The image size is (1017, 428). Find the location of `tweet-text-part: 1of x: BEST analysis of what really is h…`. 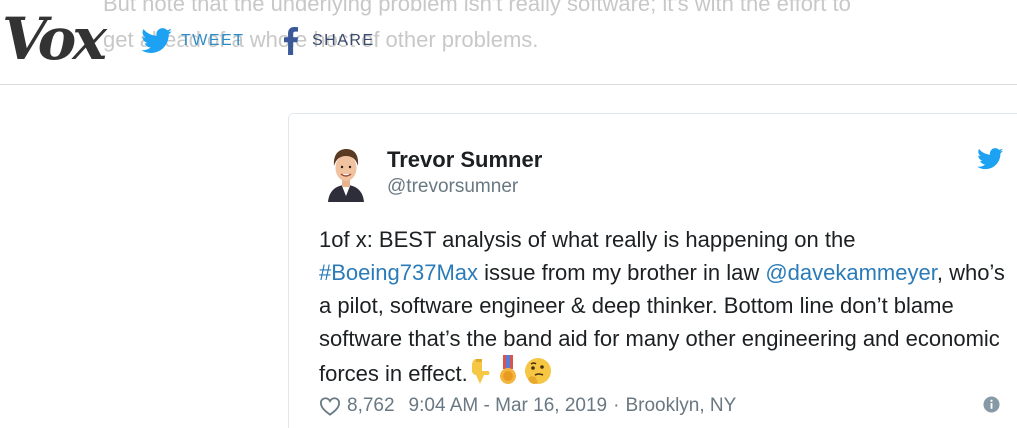

tweet-text-part: 1of x: BEST analysis of what really is h… is located at coordinates (587, 239).